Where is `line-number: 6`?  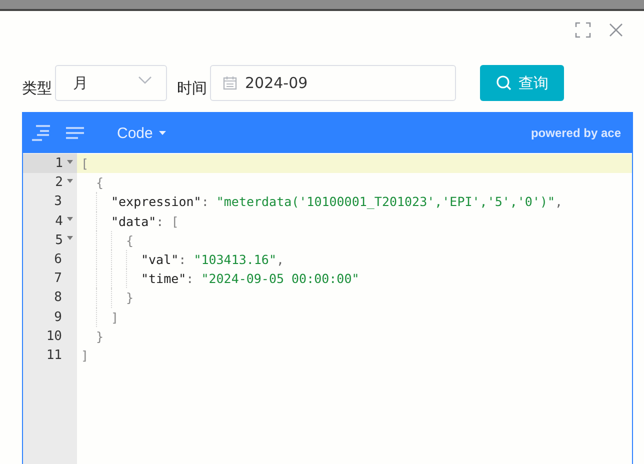
line-number: 6 is located at coordinates (58, 260).